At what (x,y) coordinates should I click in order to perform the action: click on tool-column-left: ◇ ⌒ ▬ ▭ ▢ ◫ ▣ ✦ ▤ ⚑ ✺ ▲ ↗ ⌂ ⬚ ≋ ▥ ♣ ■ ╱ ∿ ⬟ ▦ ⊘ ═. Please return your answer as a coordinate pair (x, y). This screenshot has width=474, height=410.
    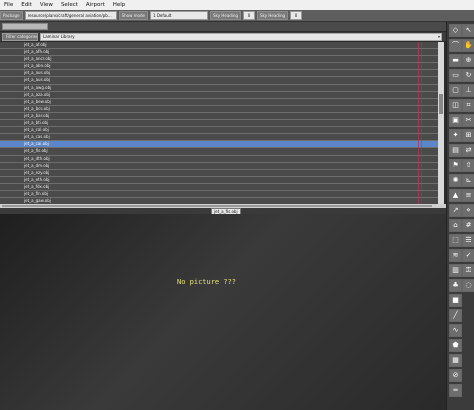
    Looking at the image, I should click on (455, 211).